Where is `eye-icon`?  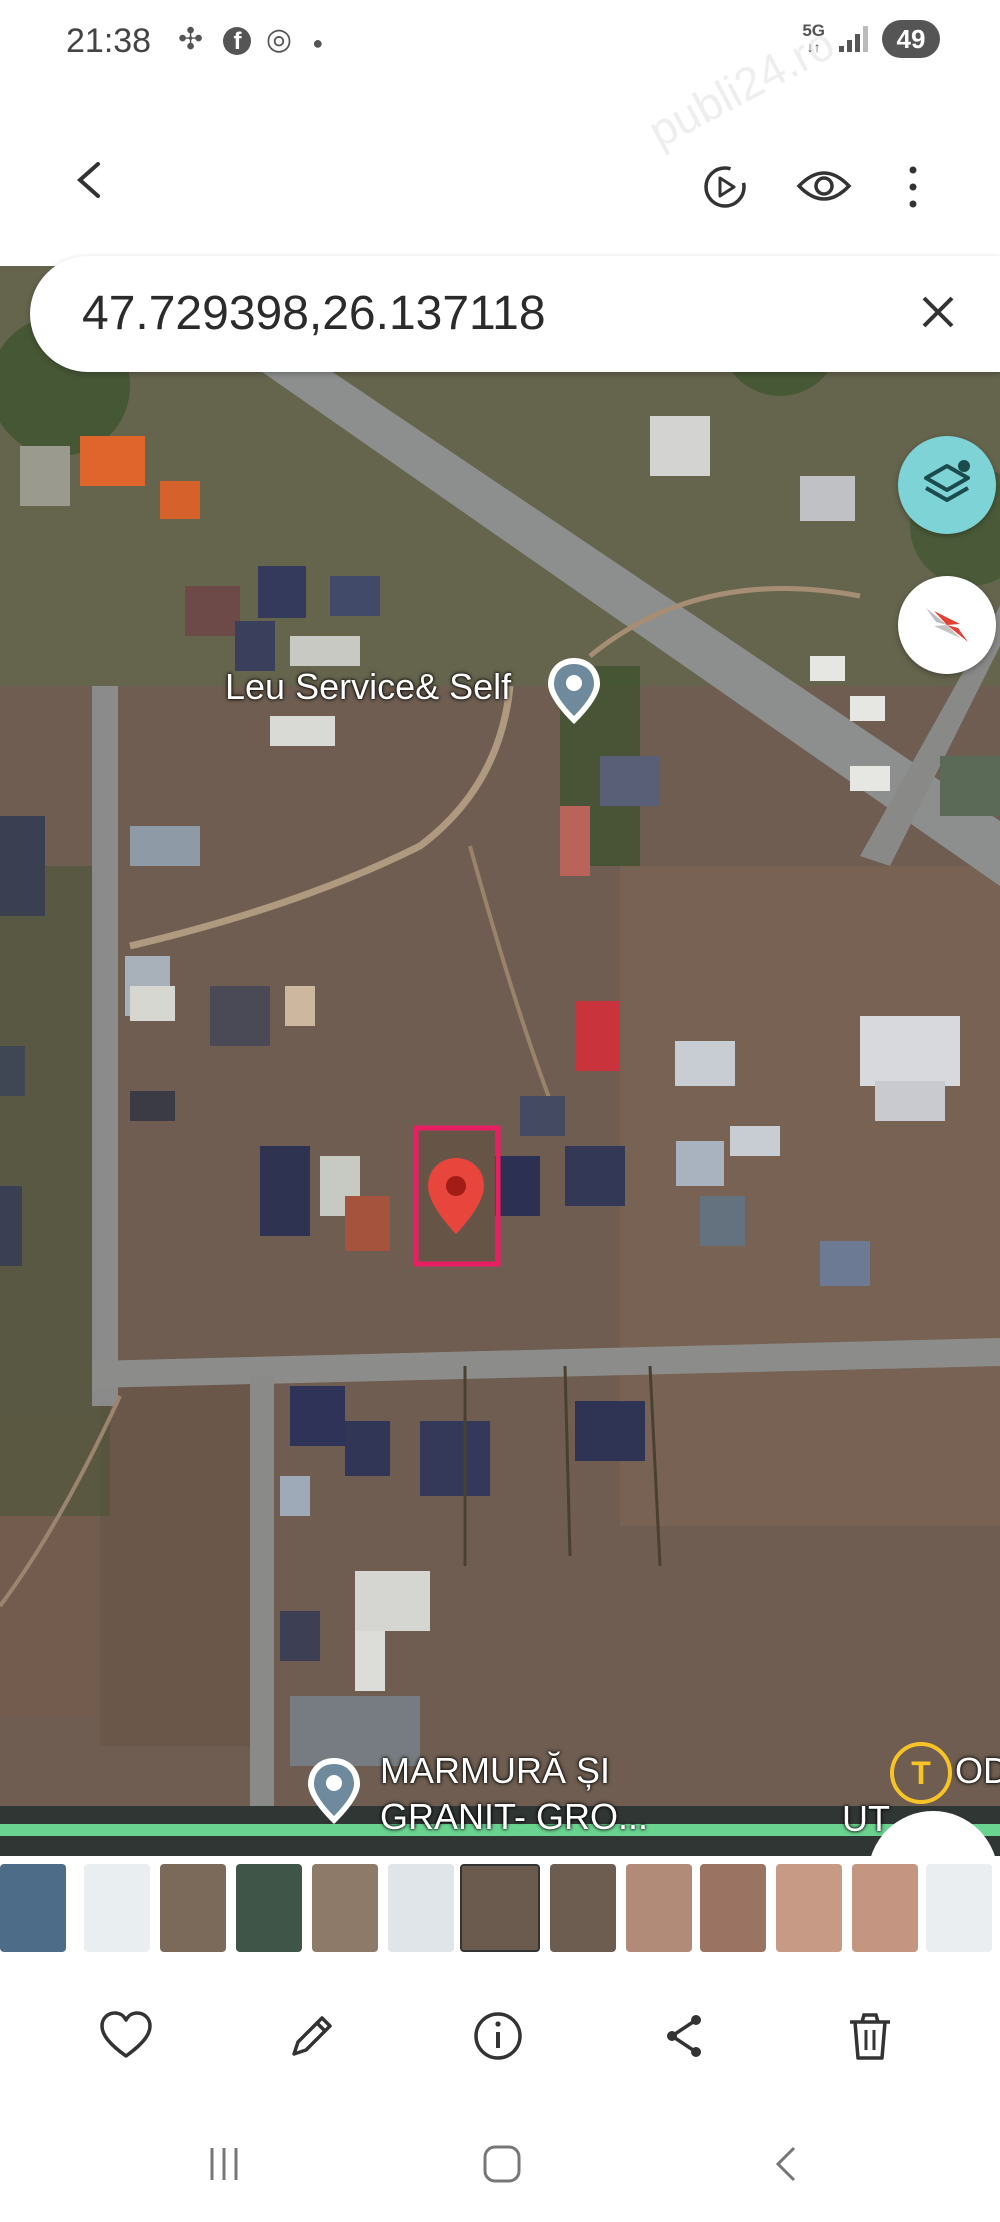
eye-icon is located at coordinates (824, 186).